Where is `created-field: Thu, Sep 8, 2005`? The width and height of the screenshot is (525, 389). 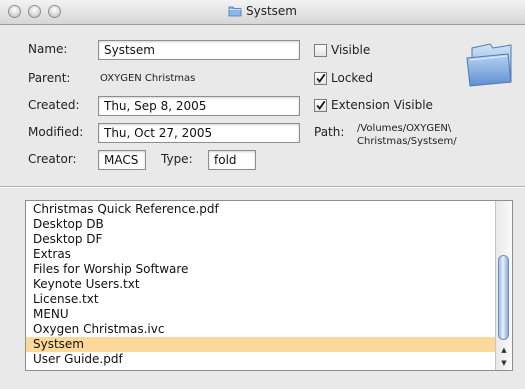
created-field: Thu, Sep 8, 2005 is located at coordinates (199, 106).